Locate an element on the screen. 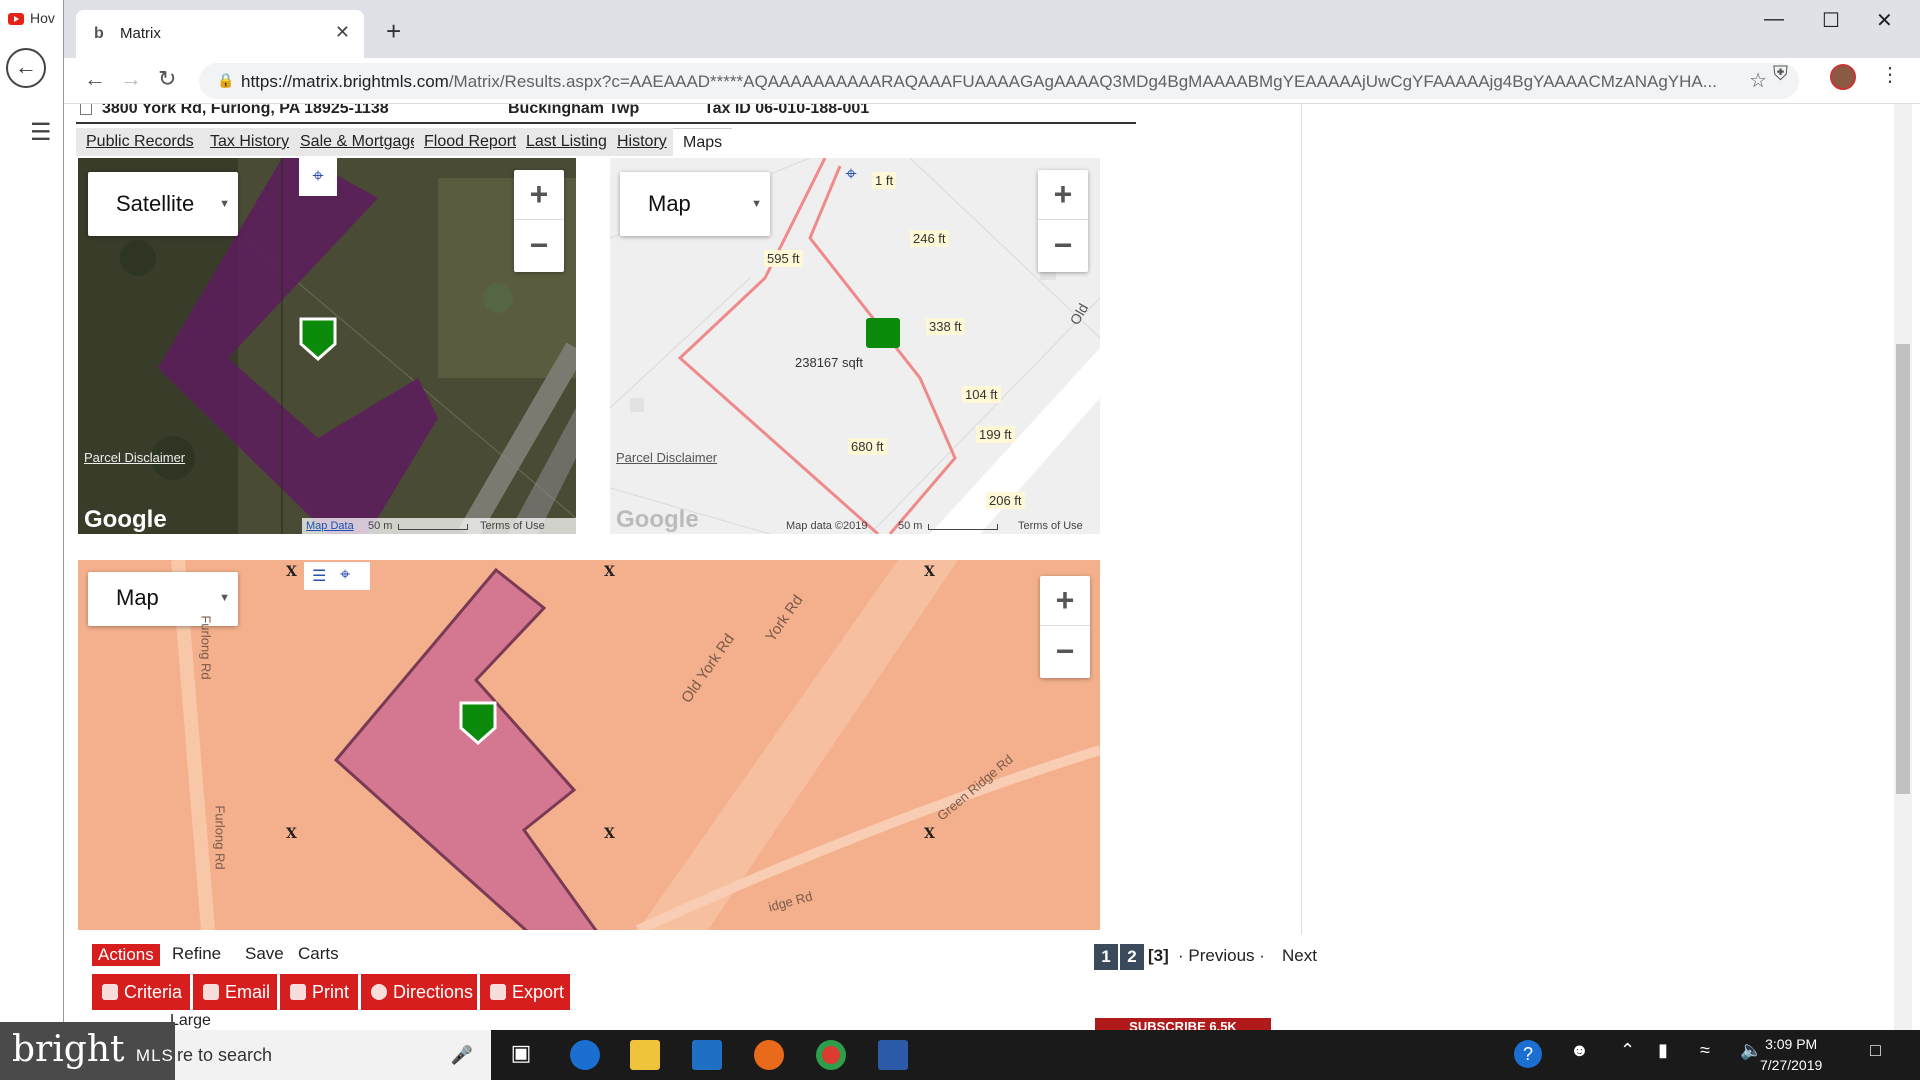  obscured-label: Large is located at coordinates (190, 1020).